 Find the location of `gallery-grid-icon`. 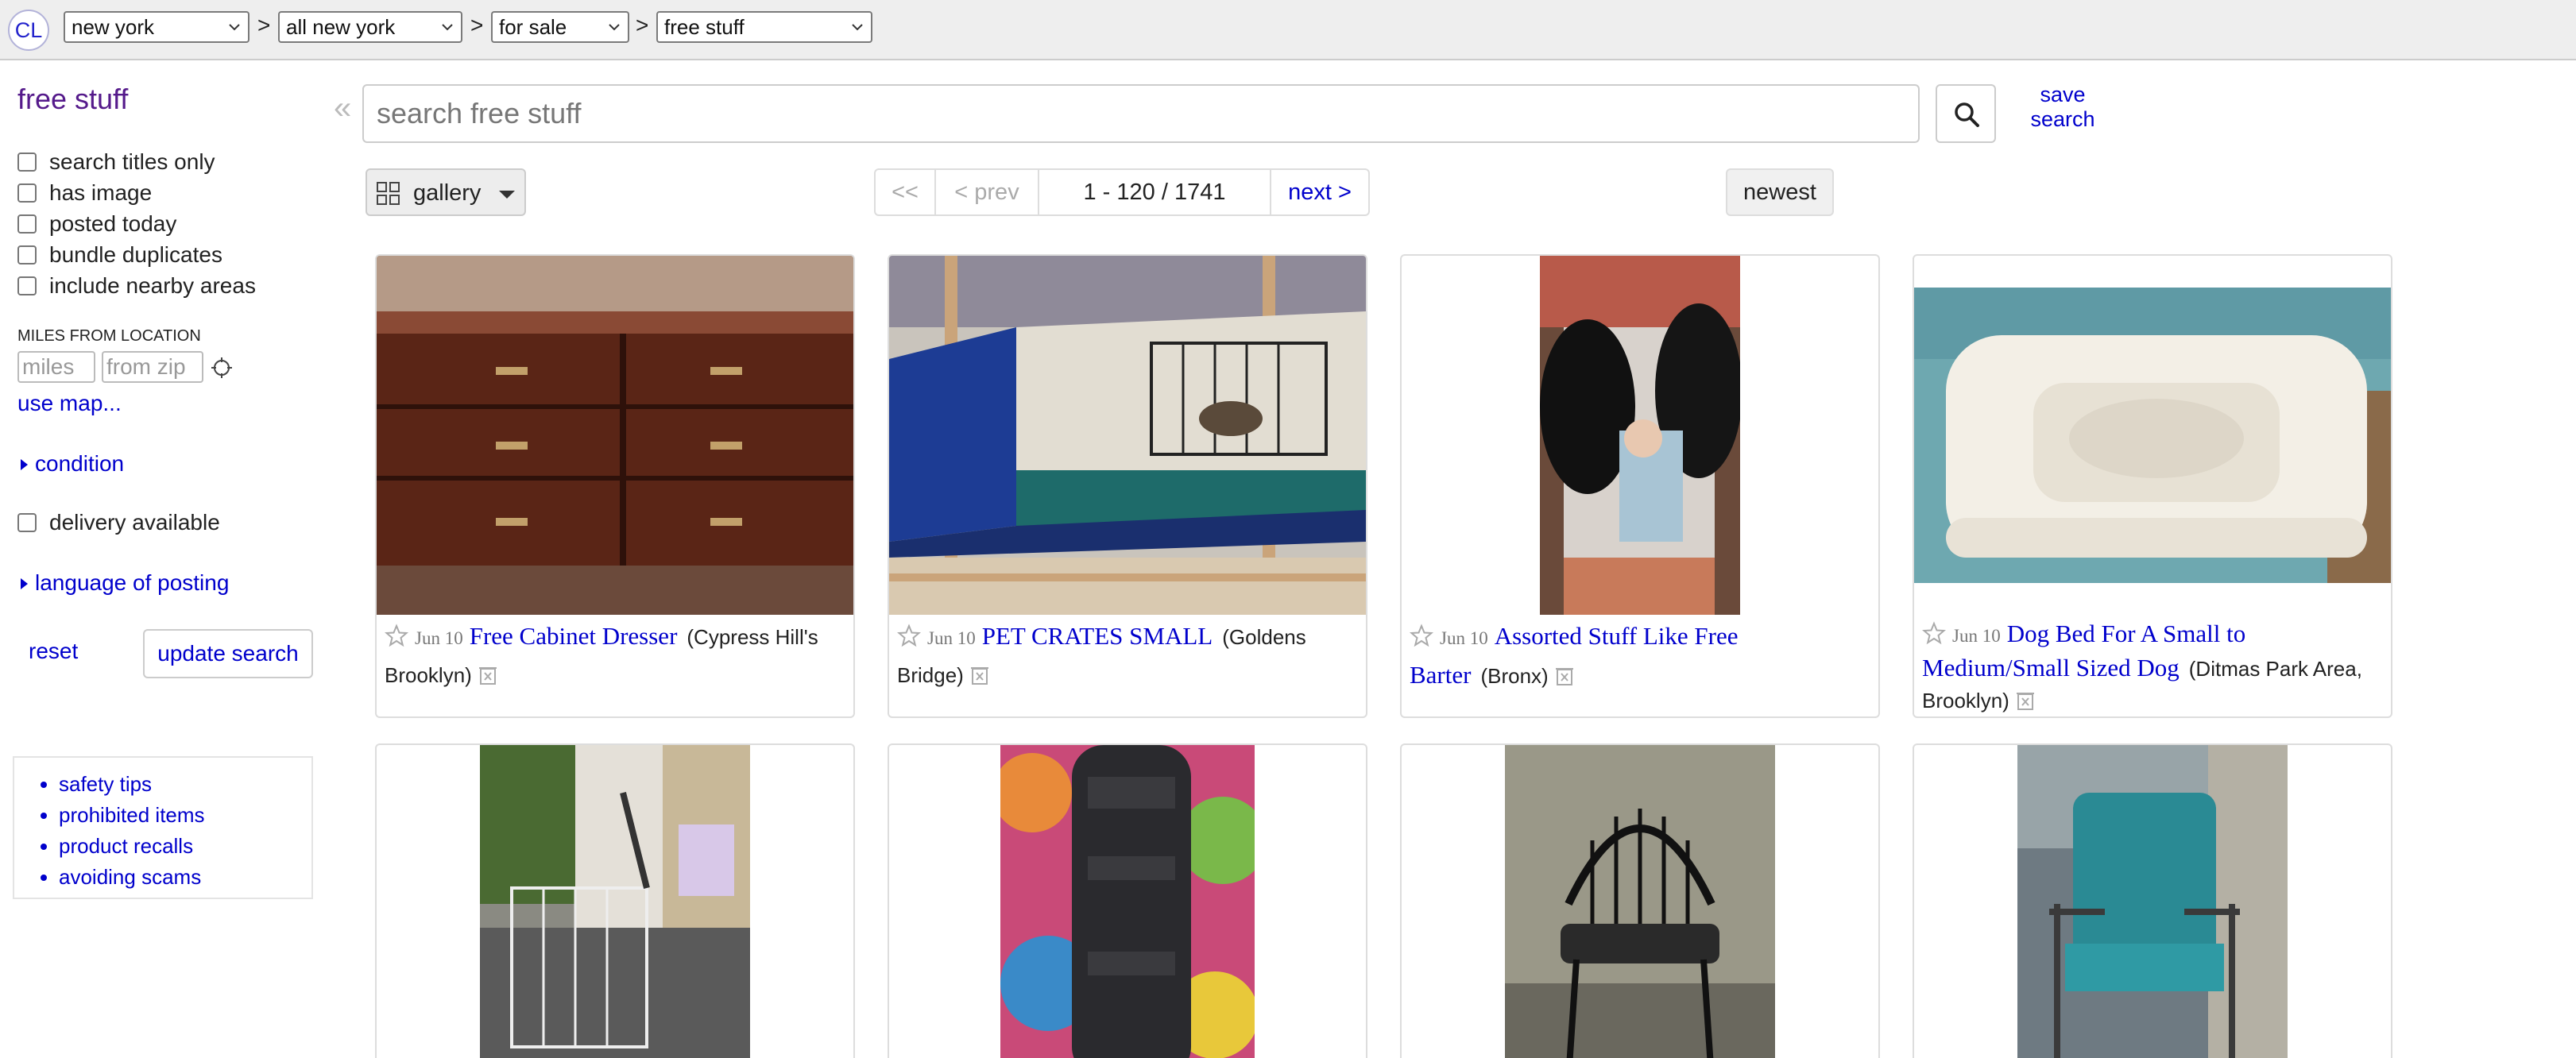

gallery-grid-icon is located at coordinates (388, 193).